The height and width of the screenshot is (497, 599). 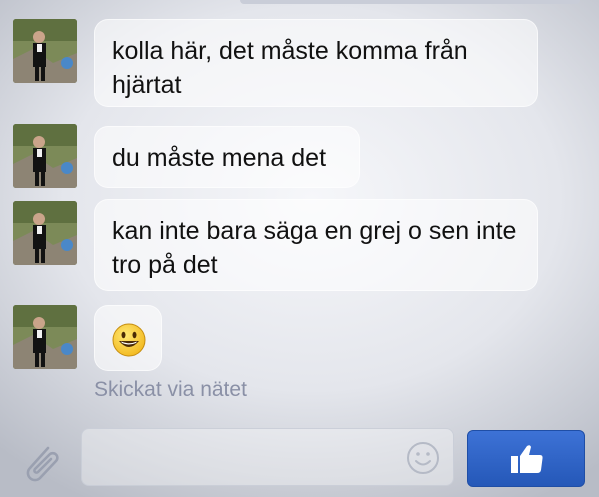 What do you see at coordinates (316, 63) in the screenshot?
I see `message-bubble: kolla här, det måste komma från hjärtat` at bounding box center [316, 63].